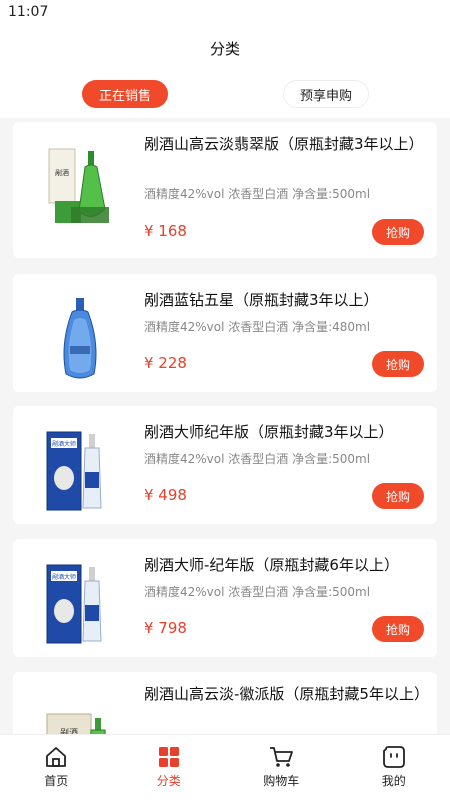  I want to click on product-price: ¥ 168, so click(165, 231).